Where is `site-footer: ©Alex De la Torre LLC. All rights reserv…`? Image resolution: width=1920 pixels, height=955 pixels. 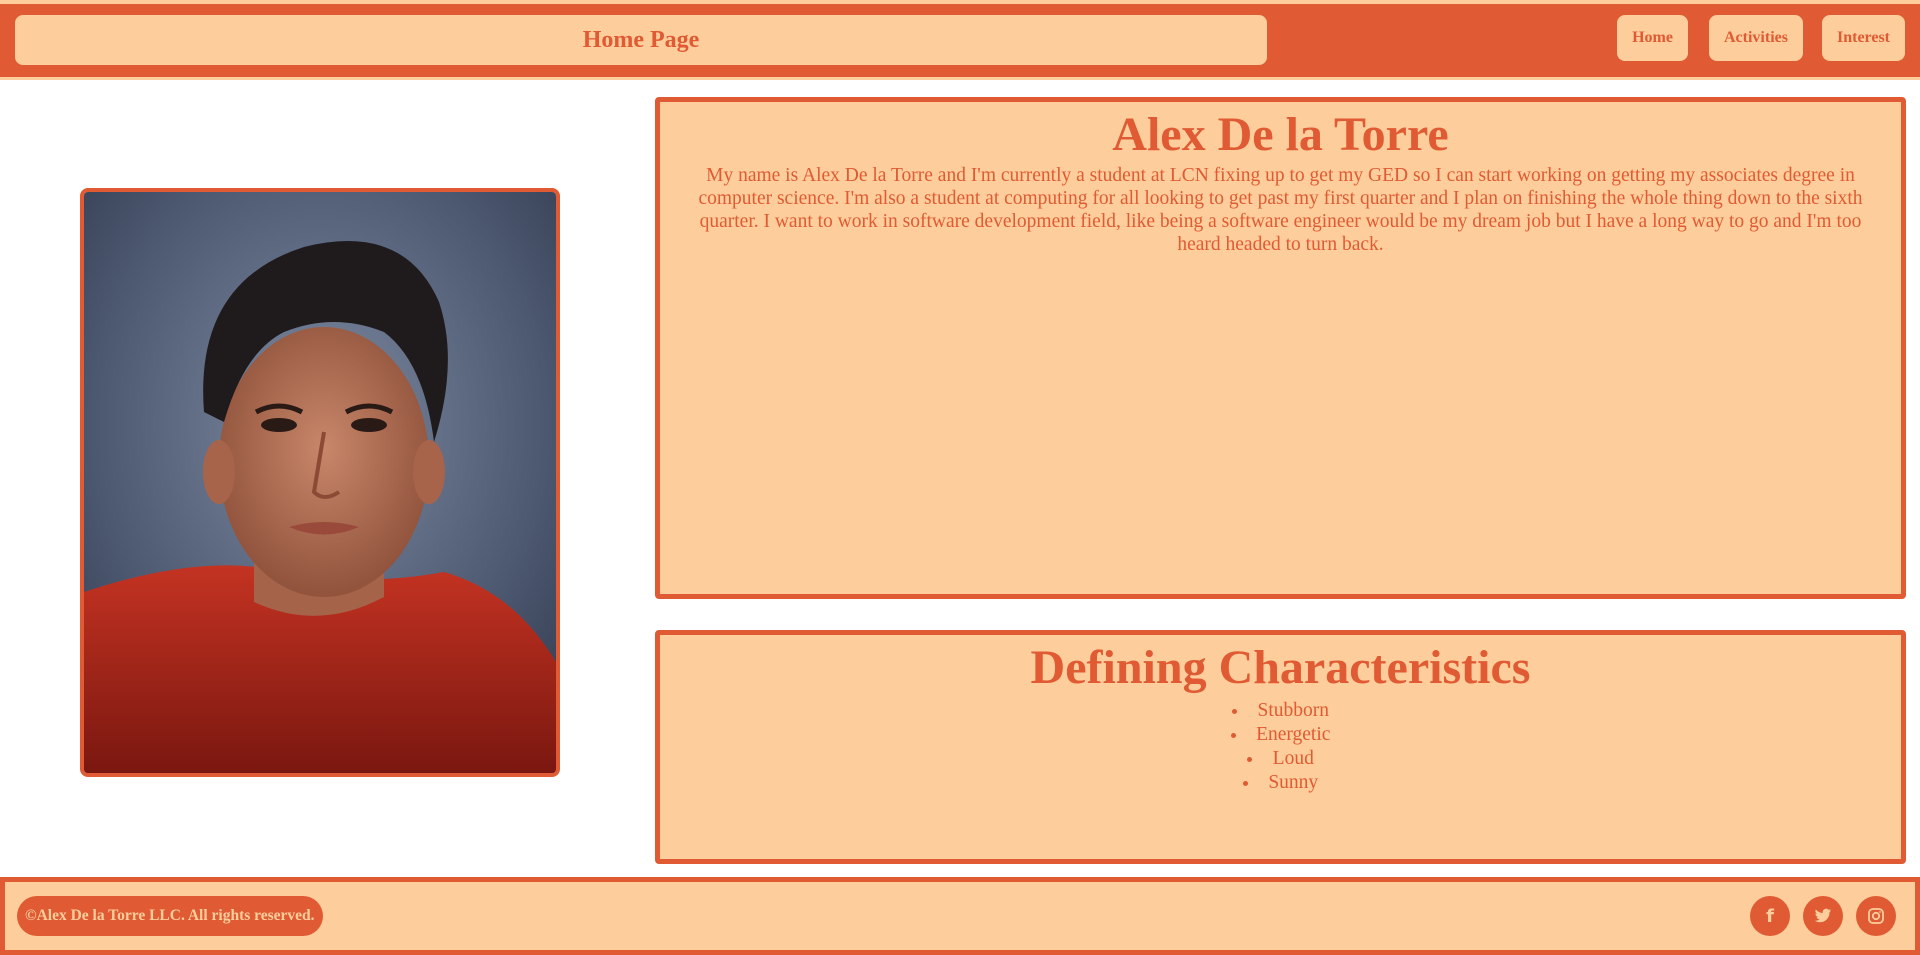
site-footer: ©Alex De la Torre LLC. All rights reserv… is located at coordinates (960, 916).